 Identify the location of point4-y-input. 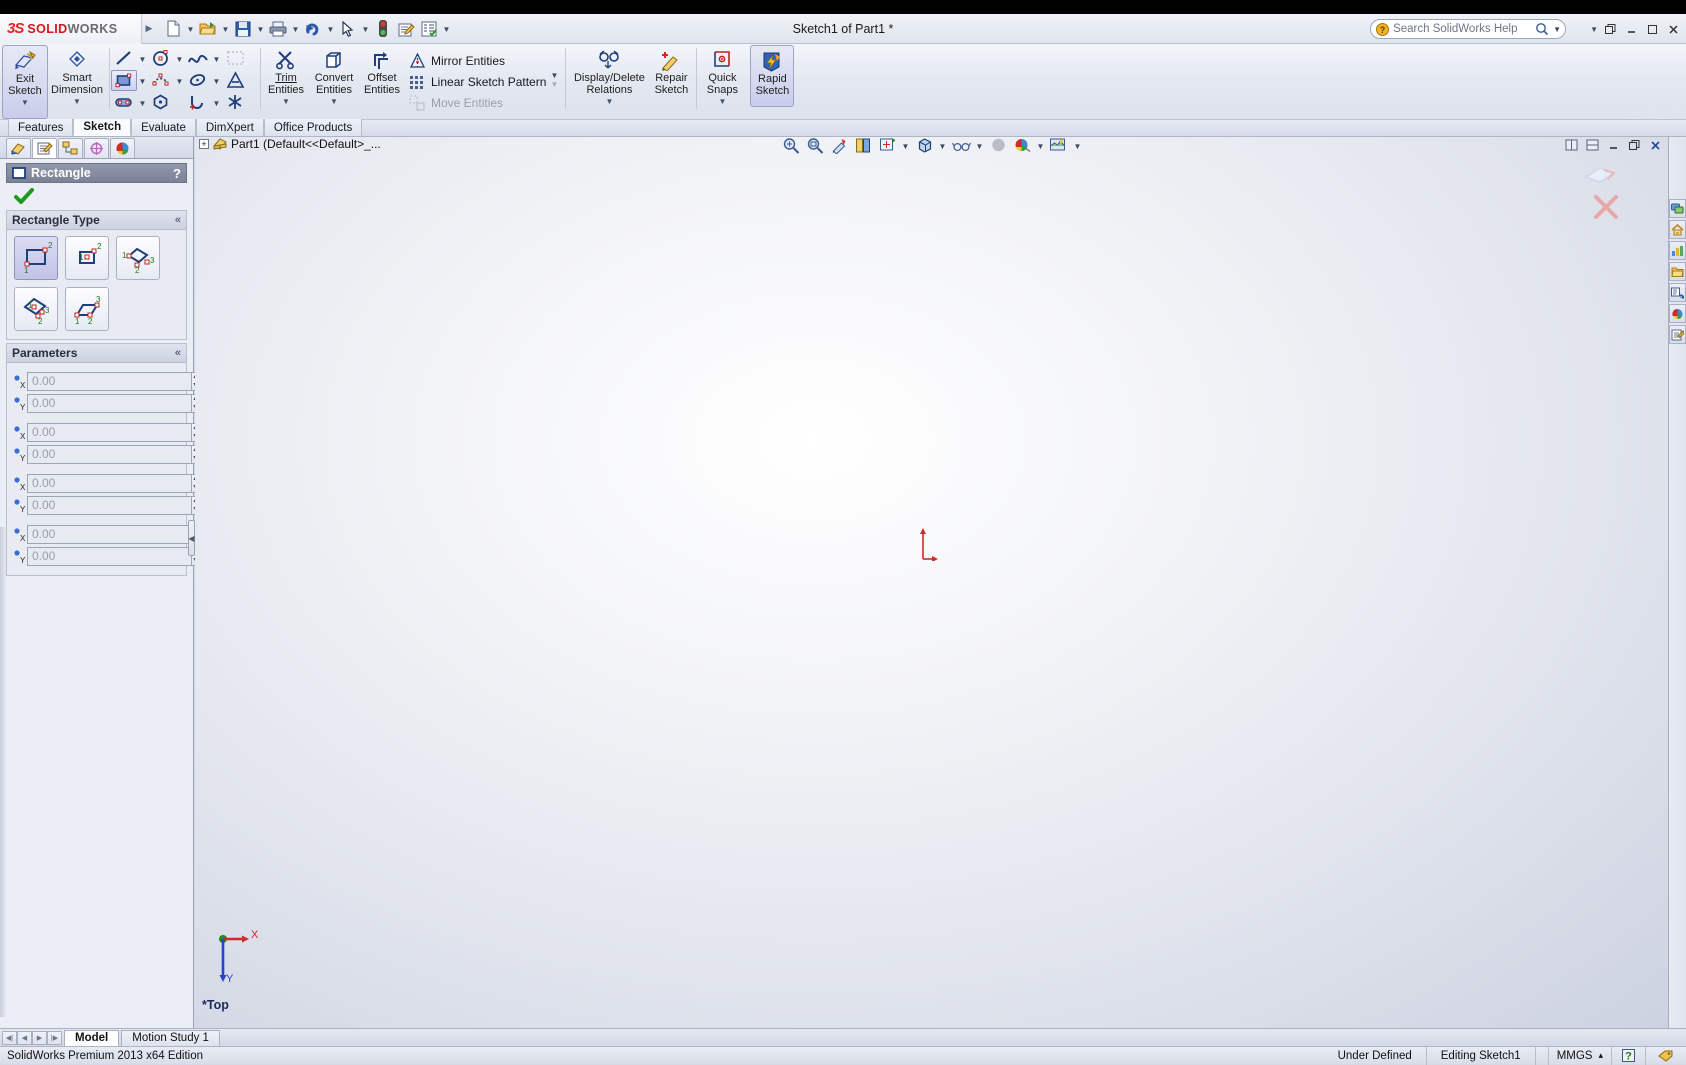
(109, 556).